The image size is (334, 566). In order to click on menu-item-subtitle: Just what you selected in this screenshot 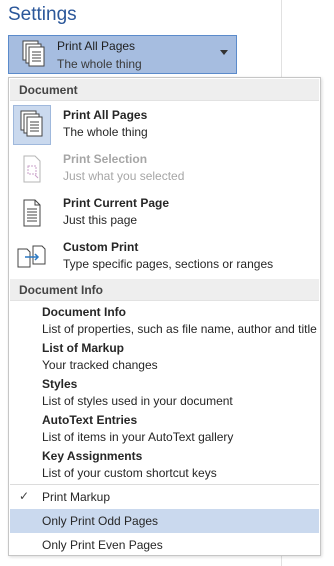, I will do `click(124, 176)`.